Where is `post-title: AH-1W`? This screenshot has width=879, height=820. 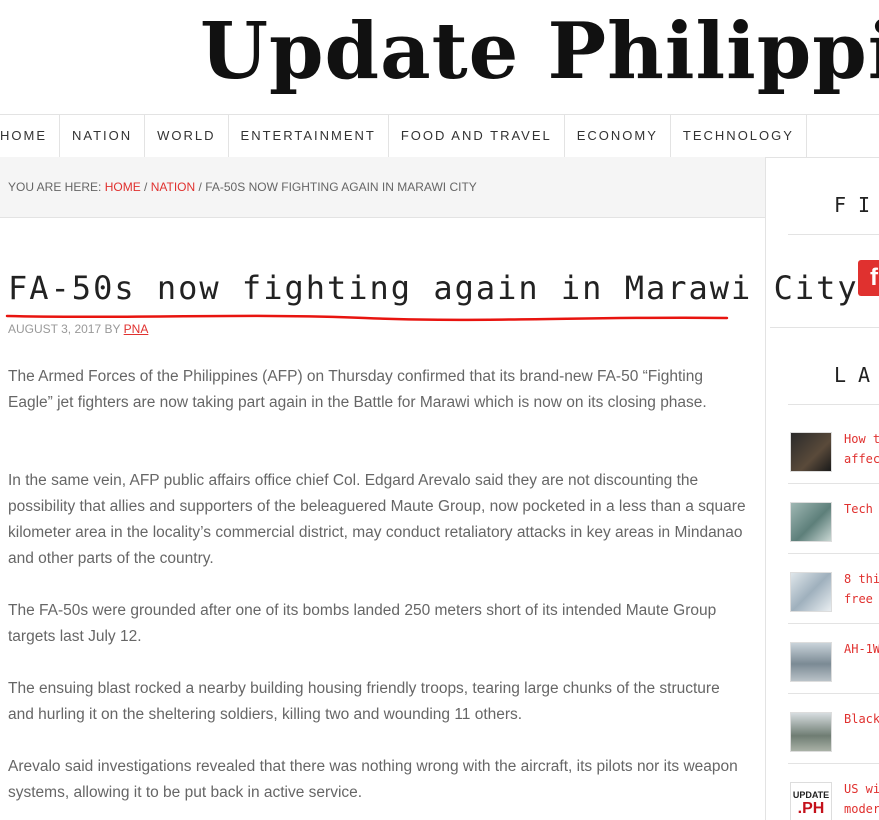
post-title: AH-1W is located at coordinates (861, 649).